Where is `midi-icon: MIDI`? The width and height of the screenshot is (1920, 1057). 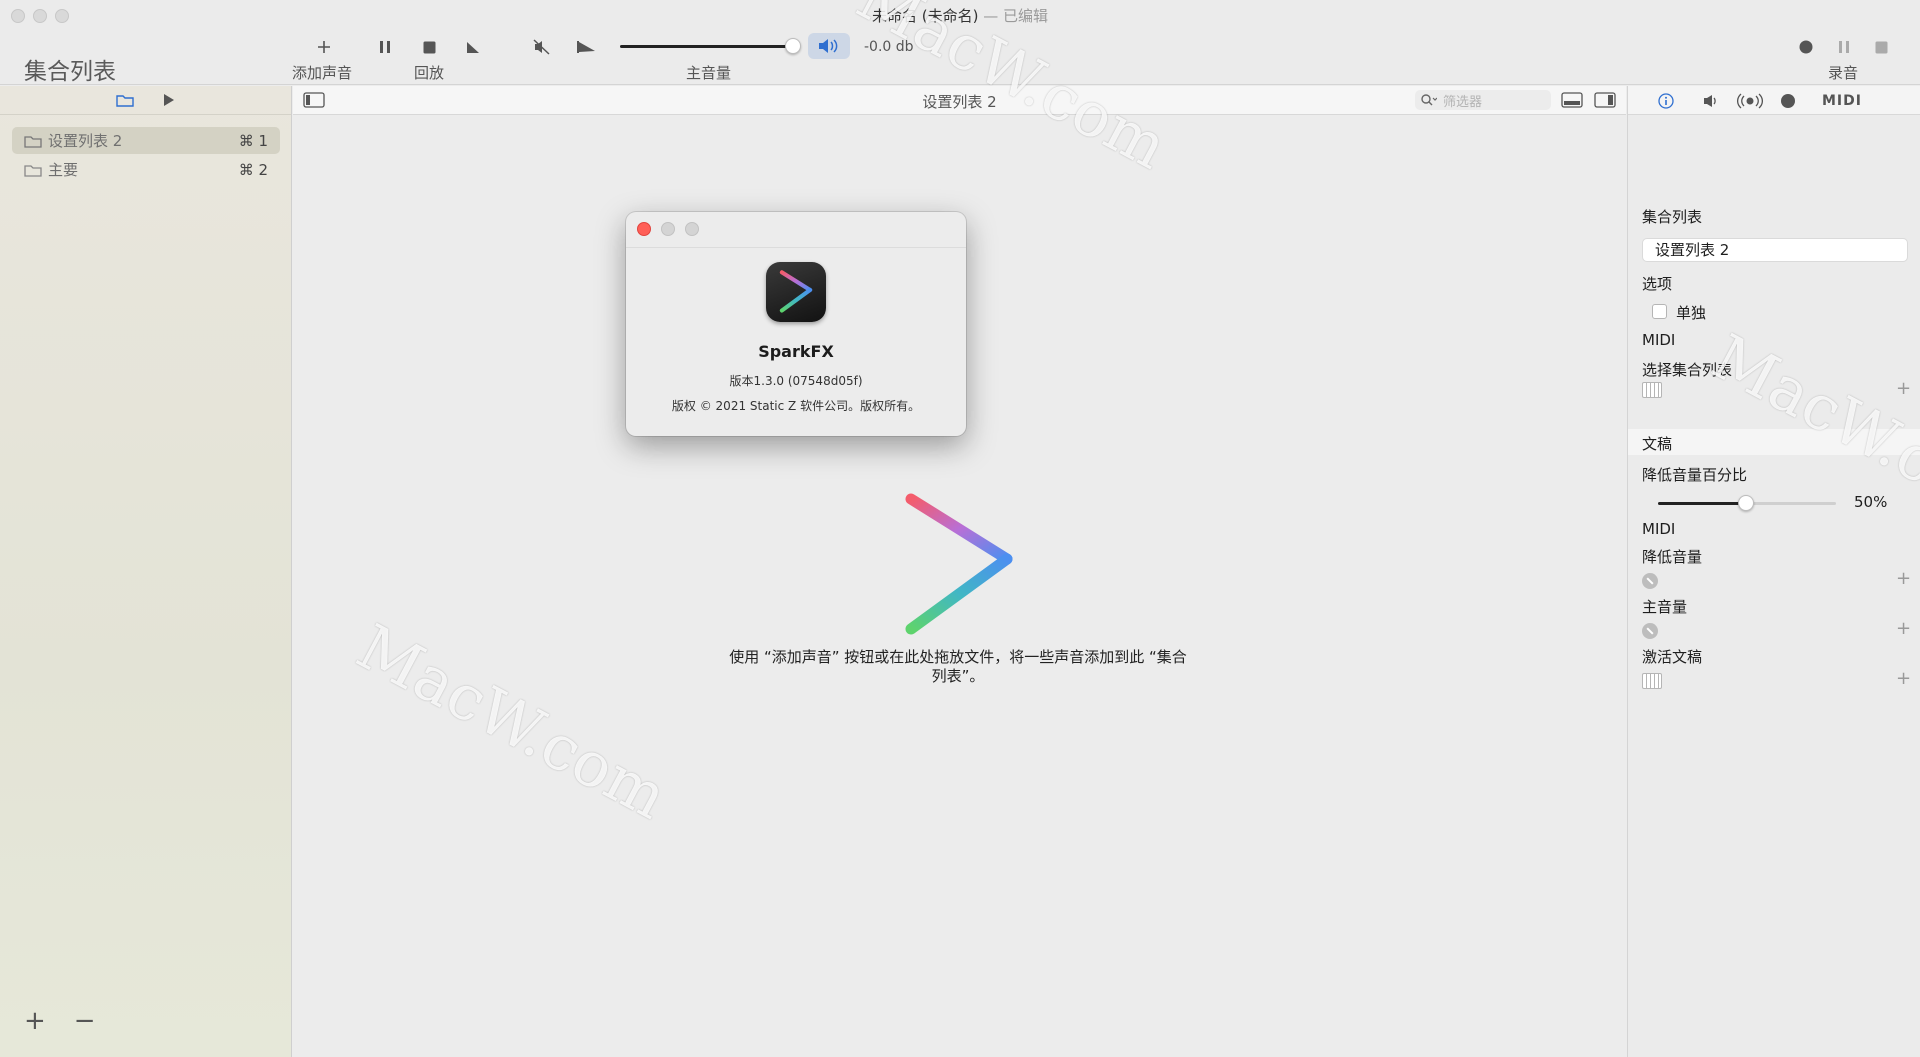 midi-icon: MIDI is located at coordinates (1842, 101).